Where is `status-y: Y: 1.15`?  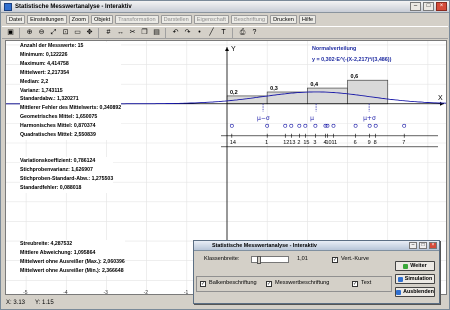
status-y: Y: 1.15 is located at coordinates (44, 303).